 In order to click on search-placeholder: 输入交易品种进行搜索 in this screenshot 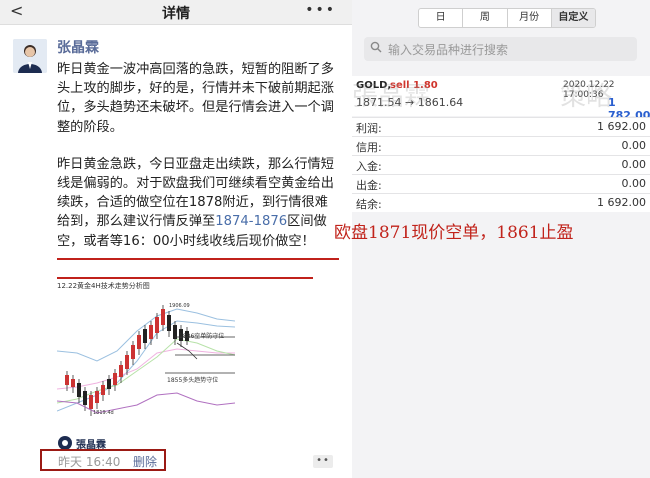, I will do `click(448, 50)`.